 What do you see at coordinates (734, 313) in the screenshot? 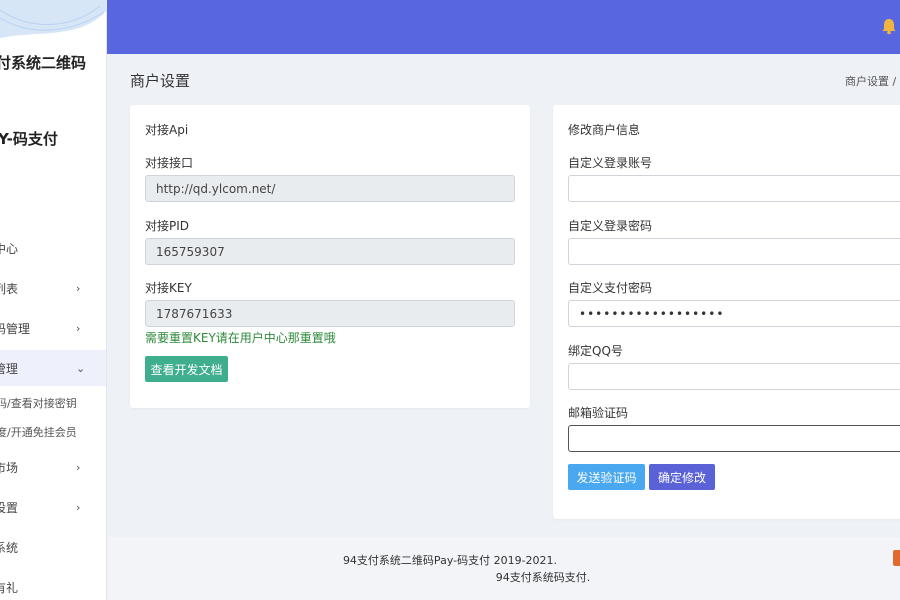
I see `pay-password-input: ••••••••••••••••••` at bounding box center [734, 313].